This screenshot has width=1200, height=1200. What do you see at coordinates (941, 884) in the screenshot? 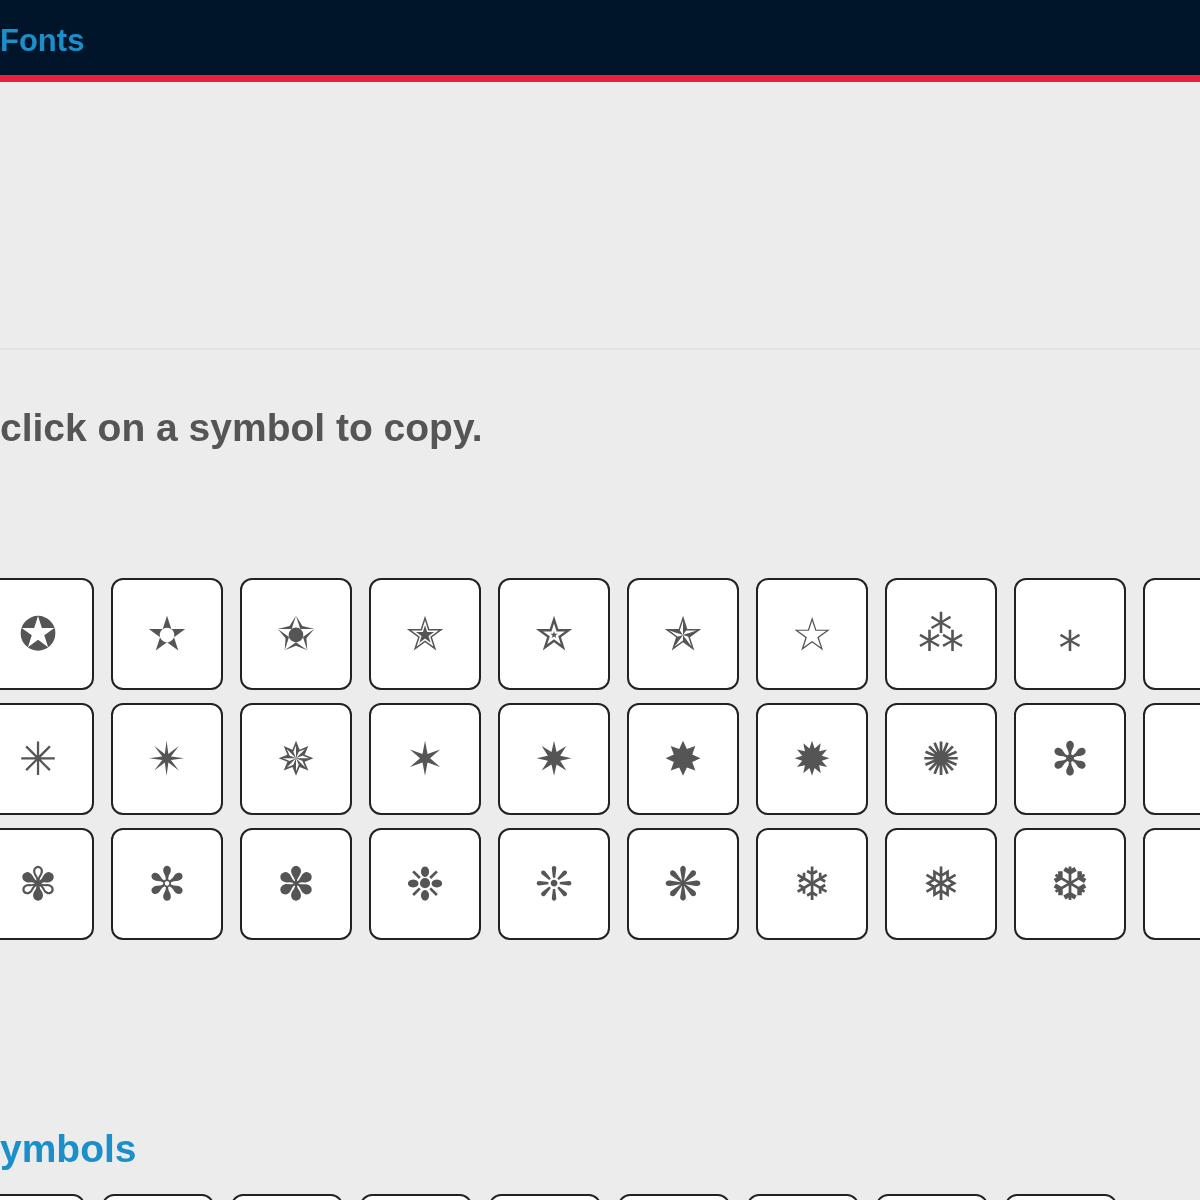
I see `symbol-tile: ❅` at bounding box center [941, 884].